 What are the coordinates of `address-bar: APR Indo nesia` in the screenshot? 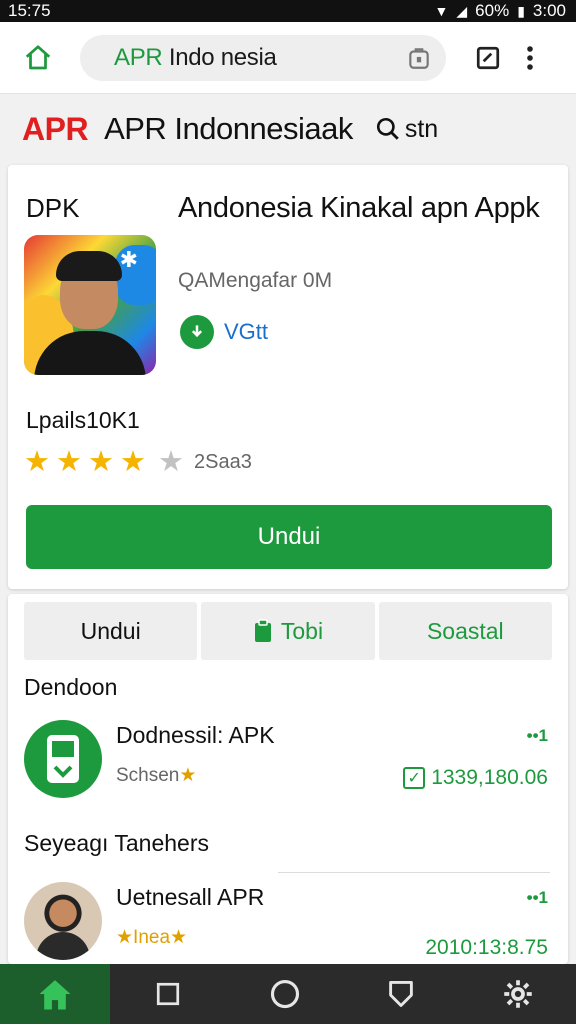 It's located at (263, 57).